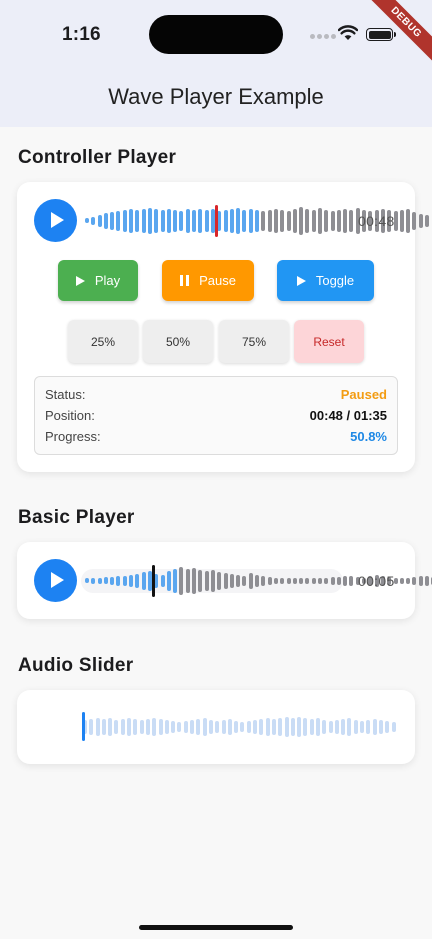 This screenshot has width=432, height=939. What do you see at coordinates (103, 341) in the screenshot?
I see `seek-25-button: 25%` at bounding box center [103, 341].